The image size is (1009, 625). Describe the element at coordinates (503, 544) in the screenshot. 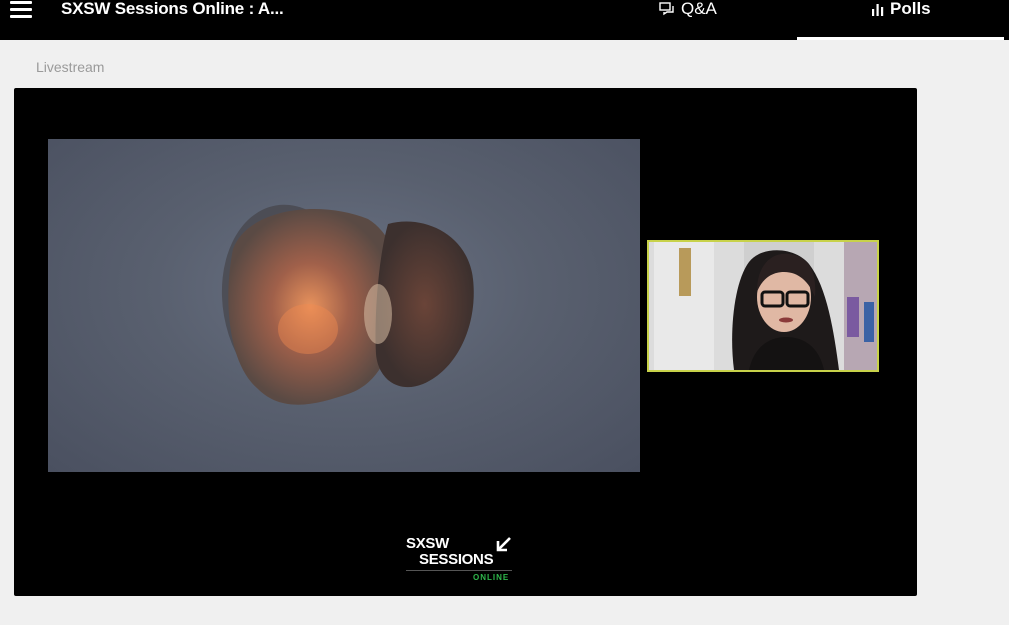

I see `arrow-down-left-icon` at that location.